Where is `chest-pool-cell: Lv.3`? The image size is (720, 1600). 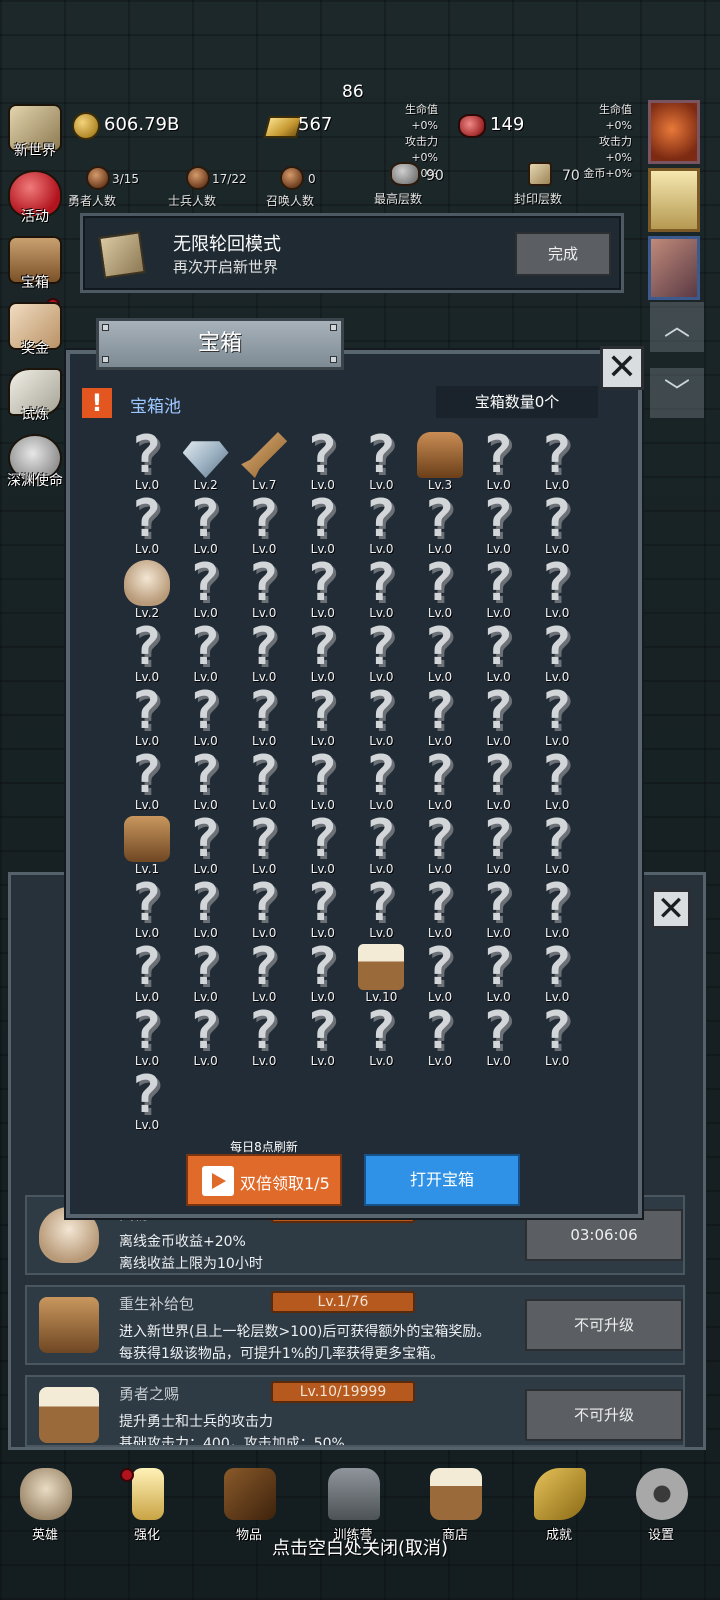 chest-pool-cell: Lv.3 is located at coordinates (440, 460).